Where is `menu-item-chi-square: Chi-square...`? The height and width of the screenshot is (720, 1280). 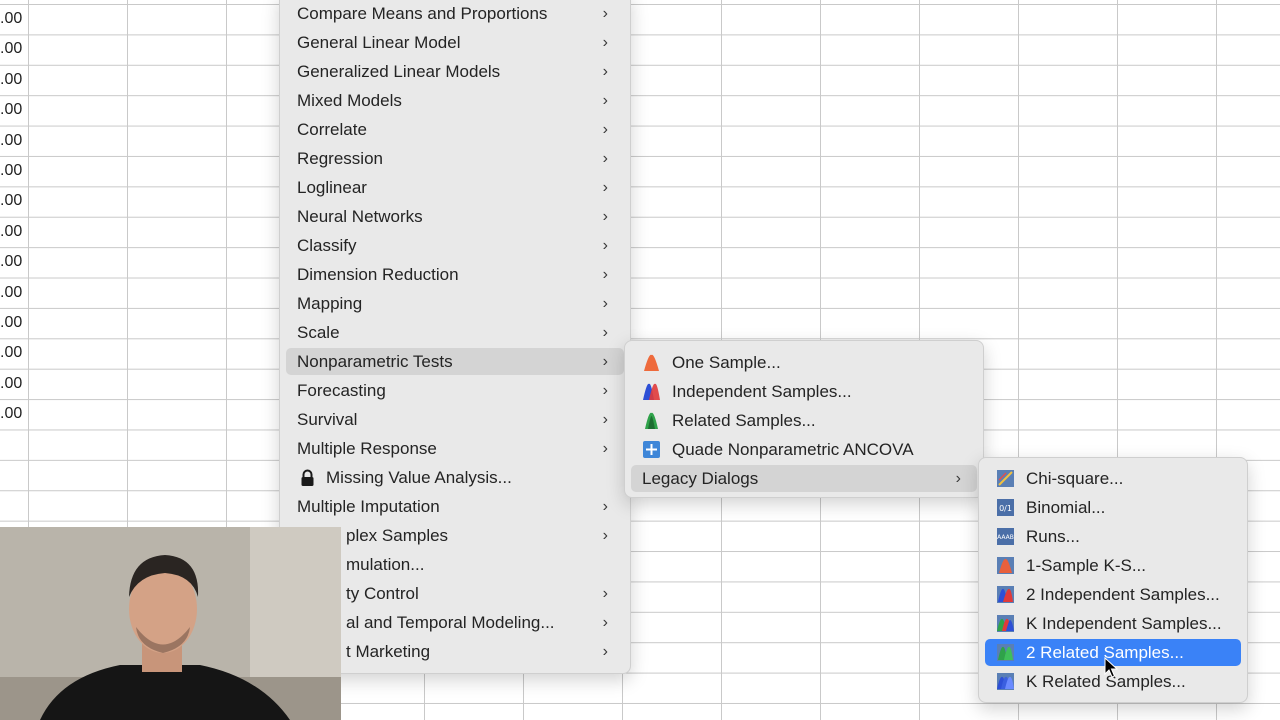 menu-item-chi-square: Chi-square... is located at coordinates (1113, 478).